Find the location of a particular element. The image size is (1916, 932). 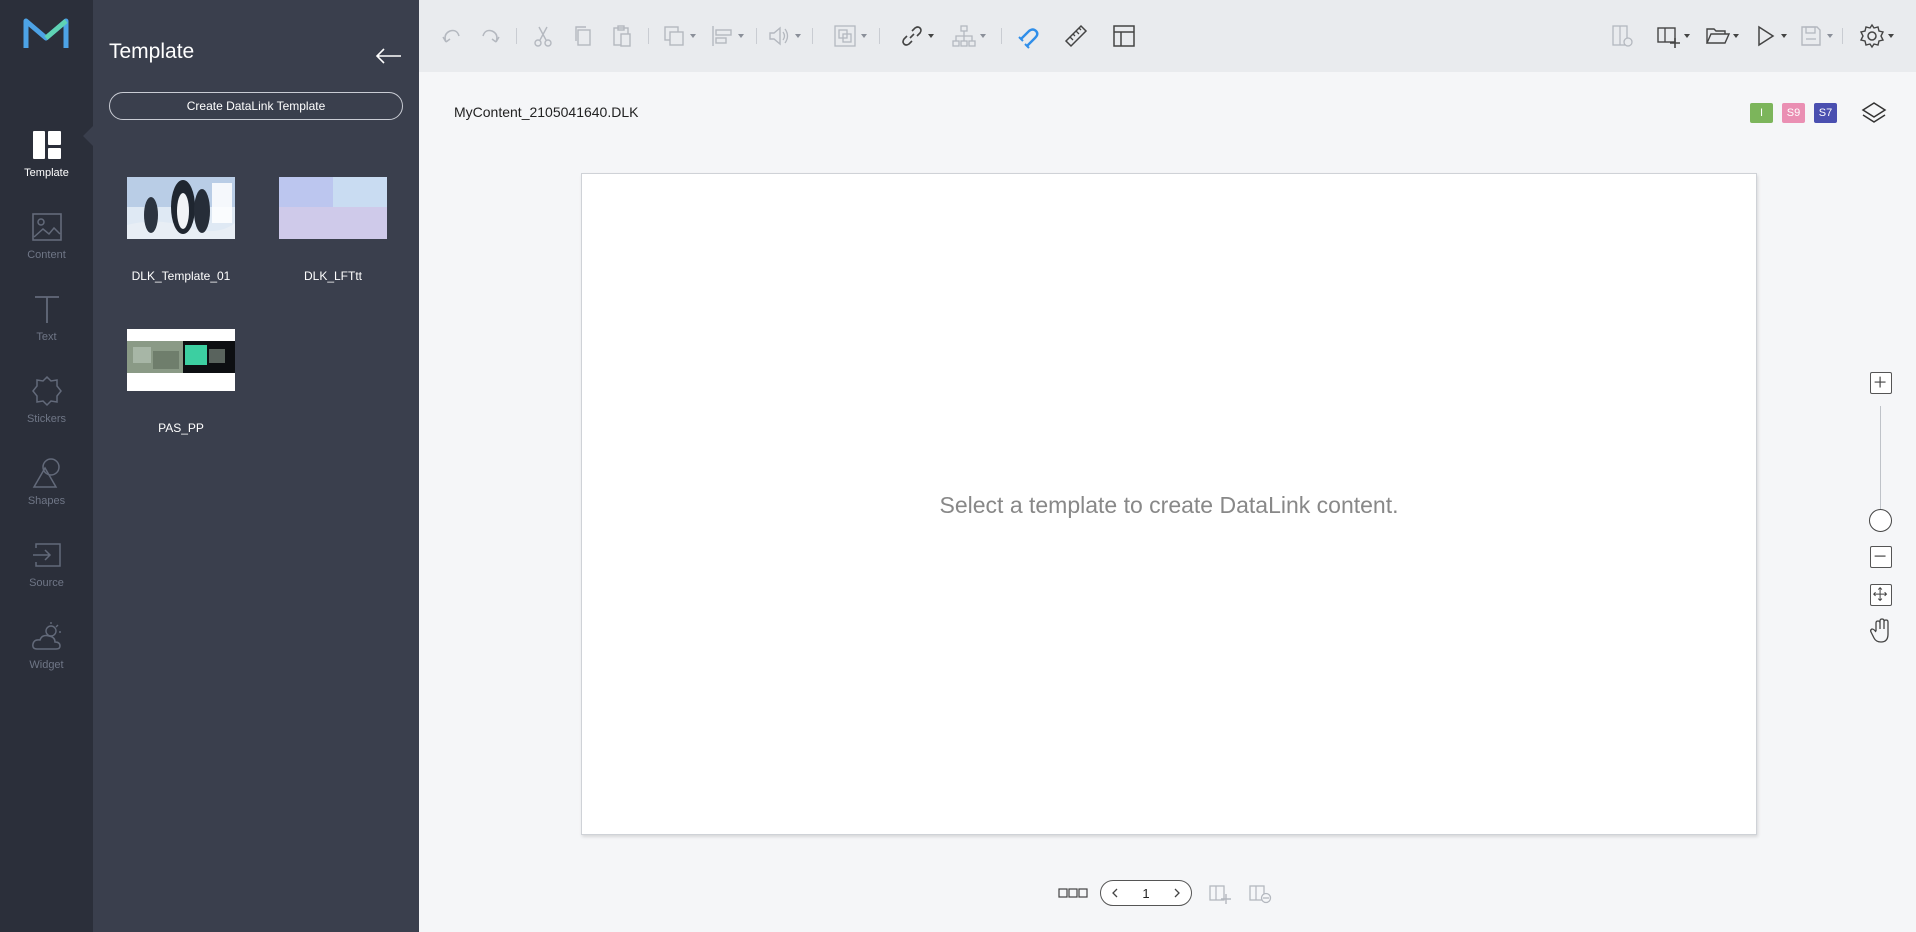

save-icon is located at coordinates (1811, 36).